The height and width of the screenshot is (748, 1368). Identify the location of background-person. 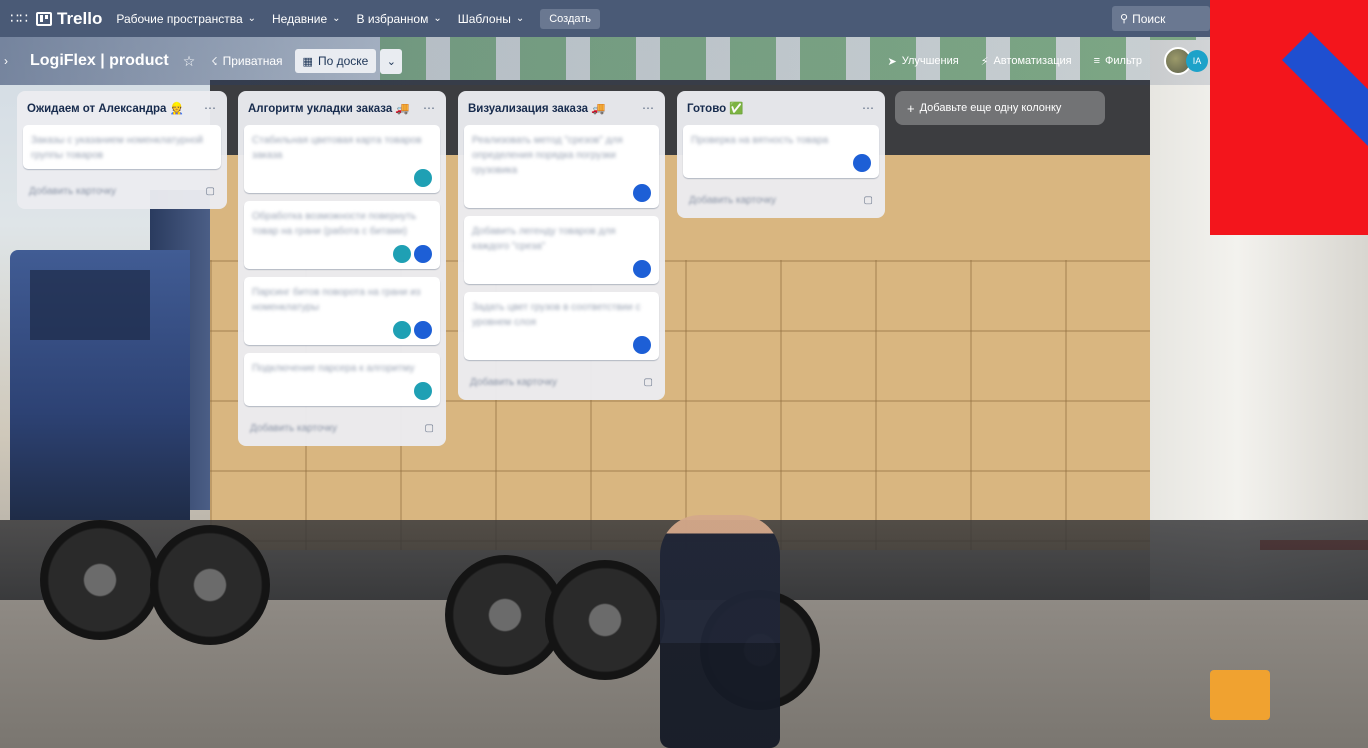
(720, 631).